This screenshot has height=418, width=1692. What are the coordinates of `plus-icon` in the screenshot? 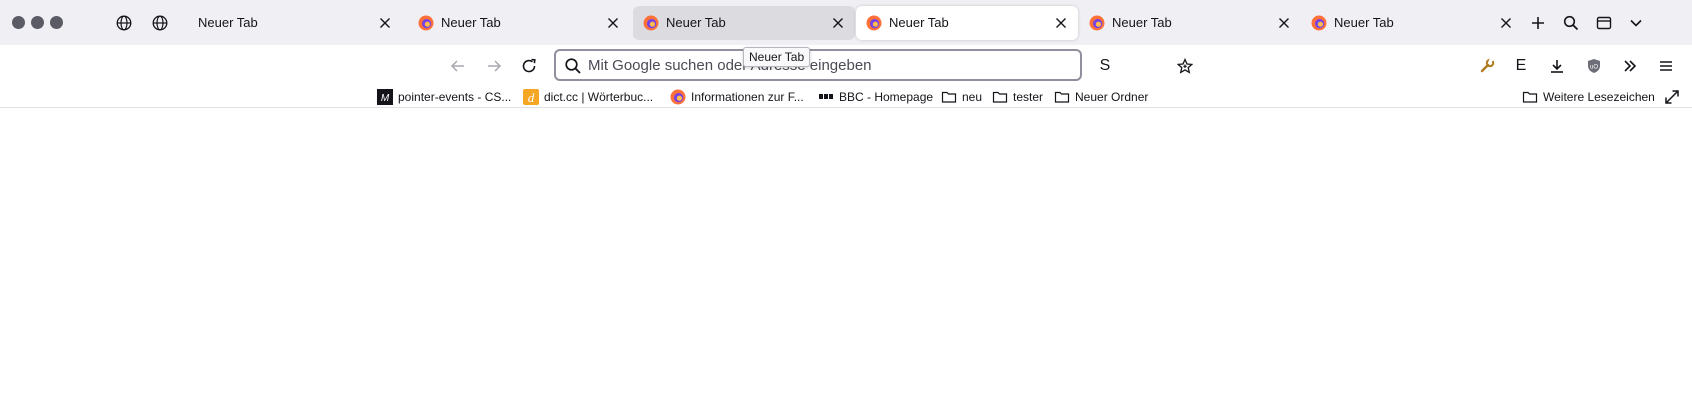 It's located at (1538, 23).